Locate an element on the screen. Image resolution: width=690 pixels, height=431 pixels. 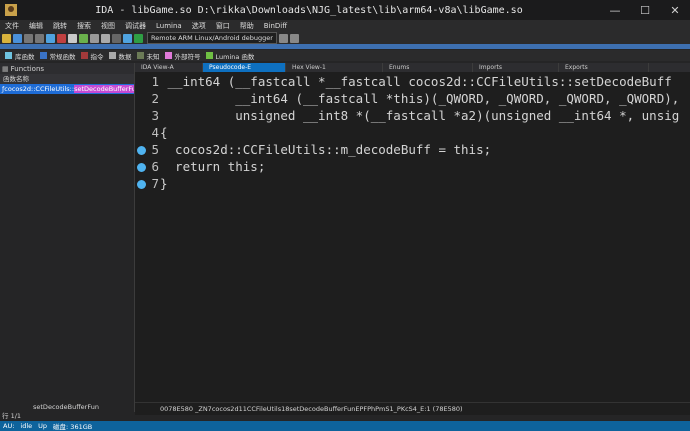
tab-imports: Imports is located at coordinates (516, 67).